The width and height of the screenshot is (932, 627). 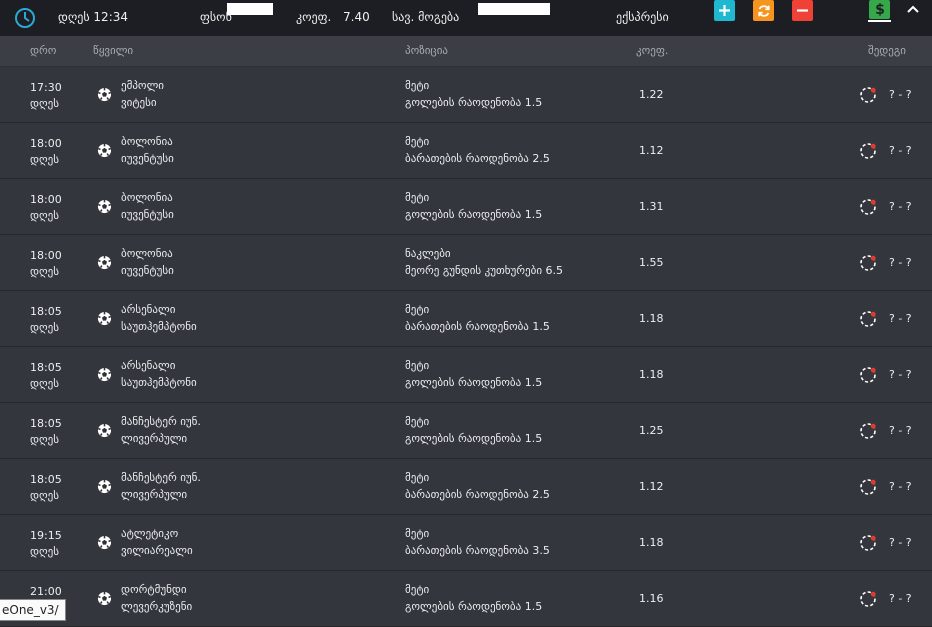 What do you see at coordinates (46, 535) in the screenshot?
I see `match-time: 19:15` at bounding box center [46, 535].